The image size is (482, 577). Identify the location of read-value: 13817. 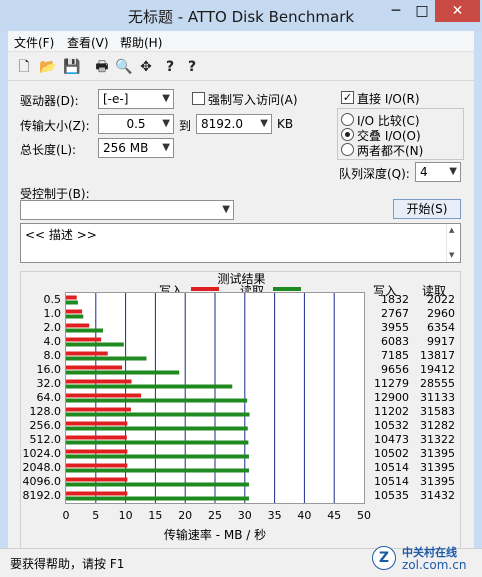
(437, 355).